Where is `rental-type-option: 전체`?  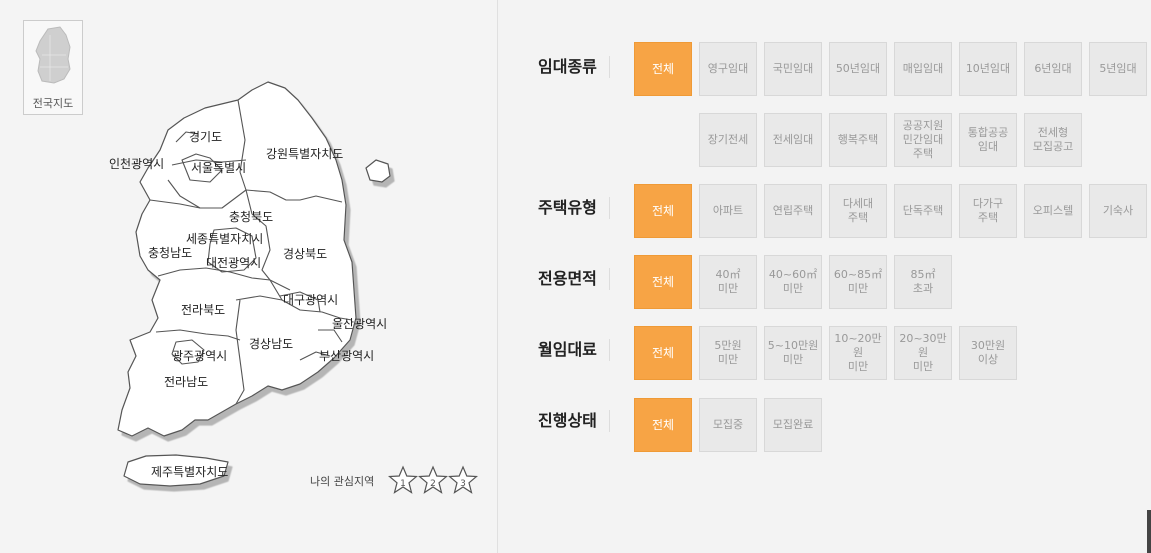
rental-type-option: 전체 is located at coordinates (663, 69).